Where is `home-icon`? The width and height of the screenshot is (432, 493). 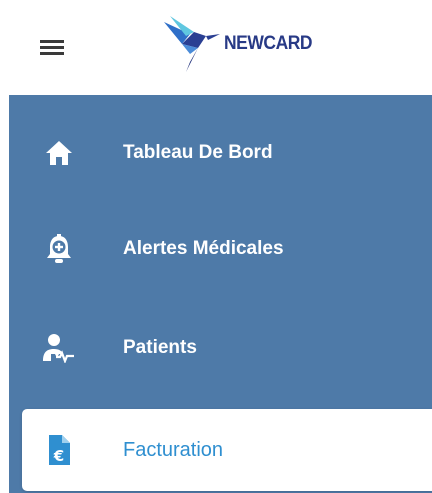 home-icon is located at coordinates (59, 153).